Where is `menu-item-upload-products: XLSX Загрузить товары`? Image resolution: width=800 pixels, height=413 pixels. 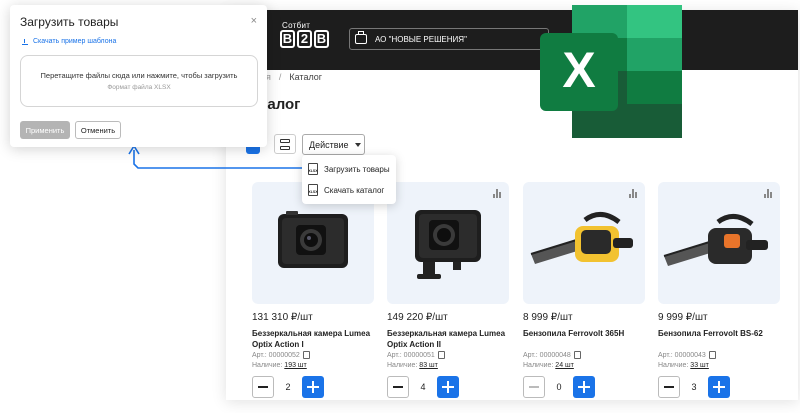
menu-item-upload-products: XLSX Загрузить товары is located at coordinates (349, 169).